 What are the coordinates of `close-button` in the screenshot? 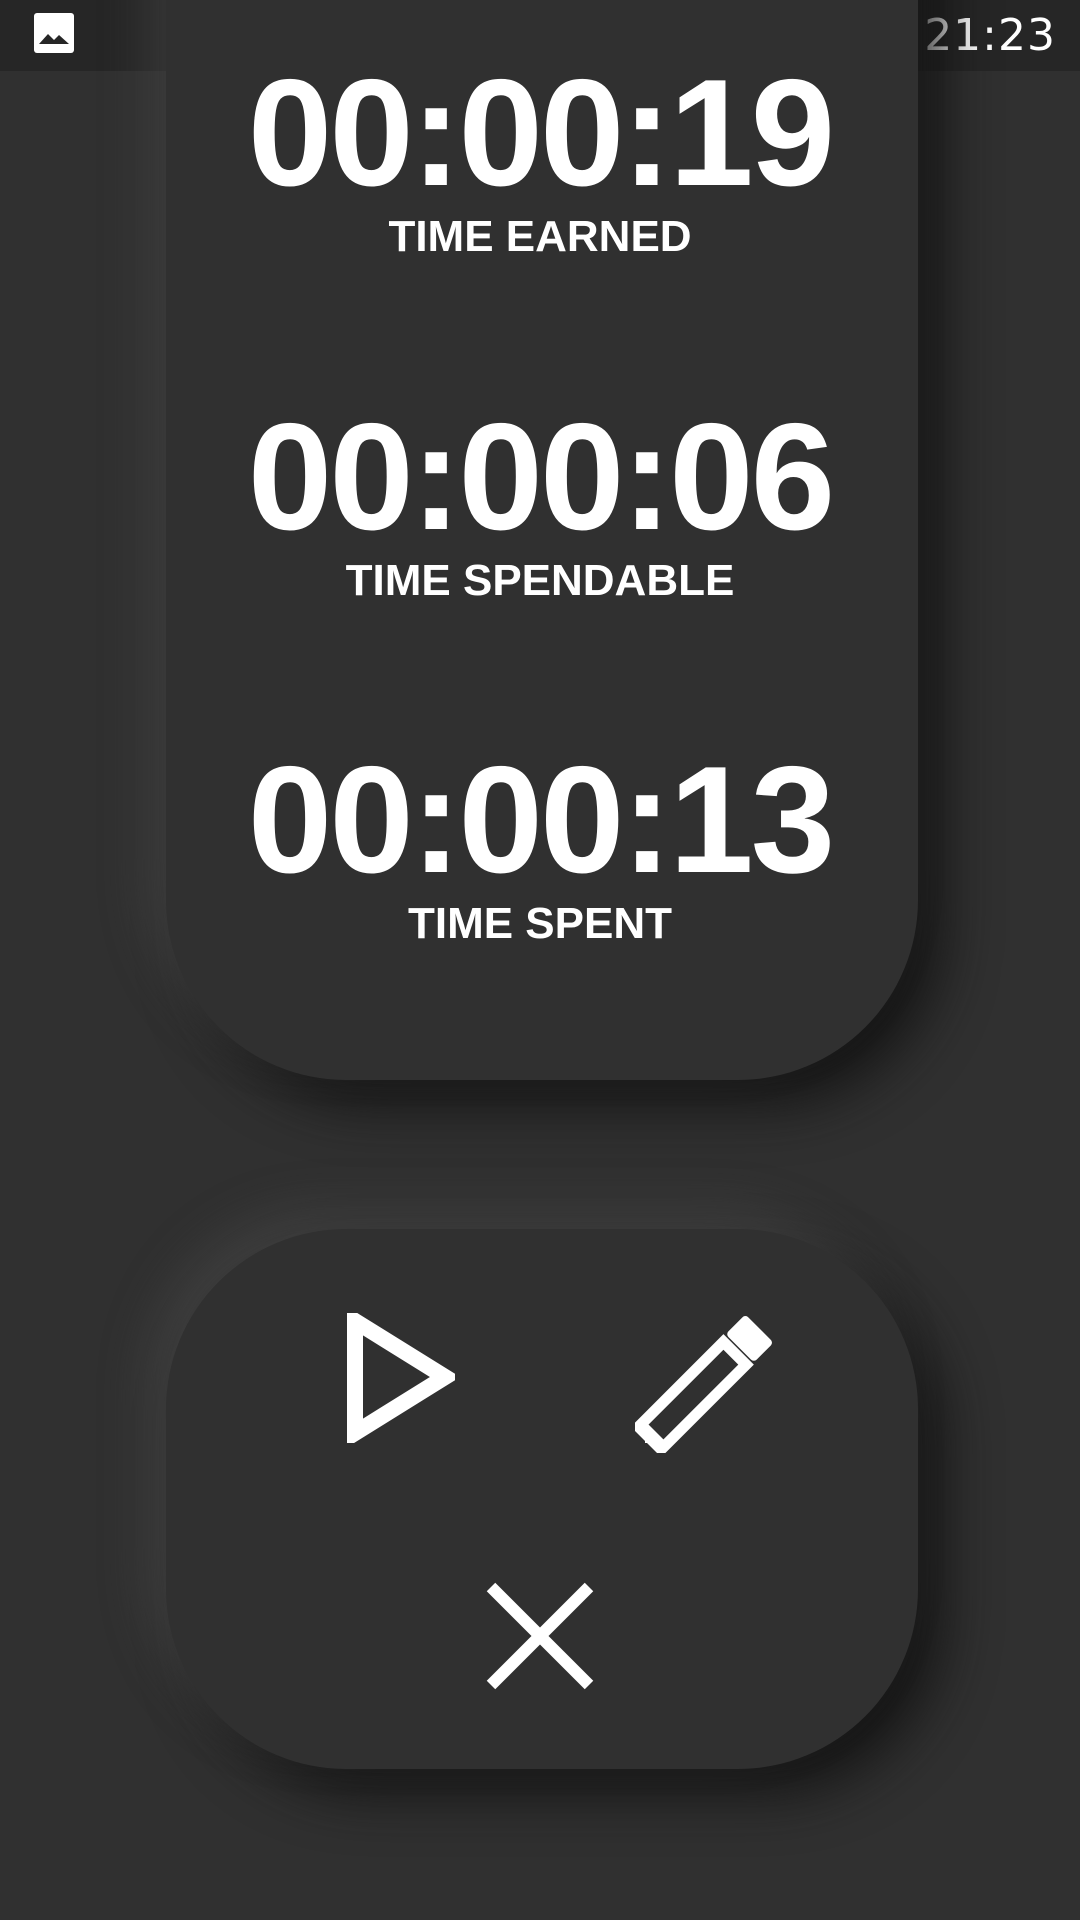 It's located at (540, 1638).